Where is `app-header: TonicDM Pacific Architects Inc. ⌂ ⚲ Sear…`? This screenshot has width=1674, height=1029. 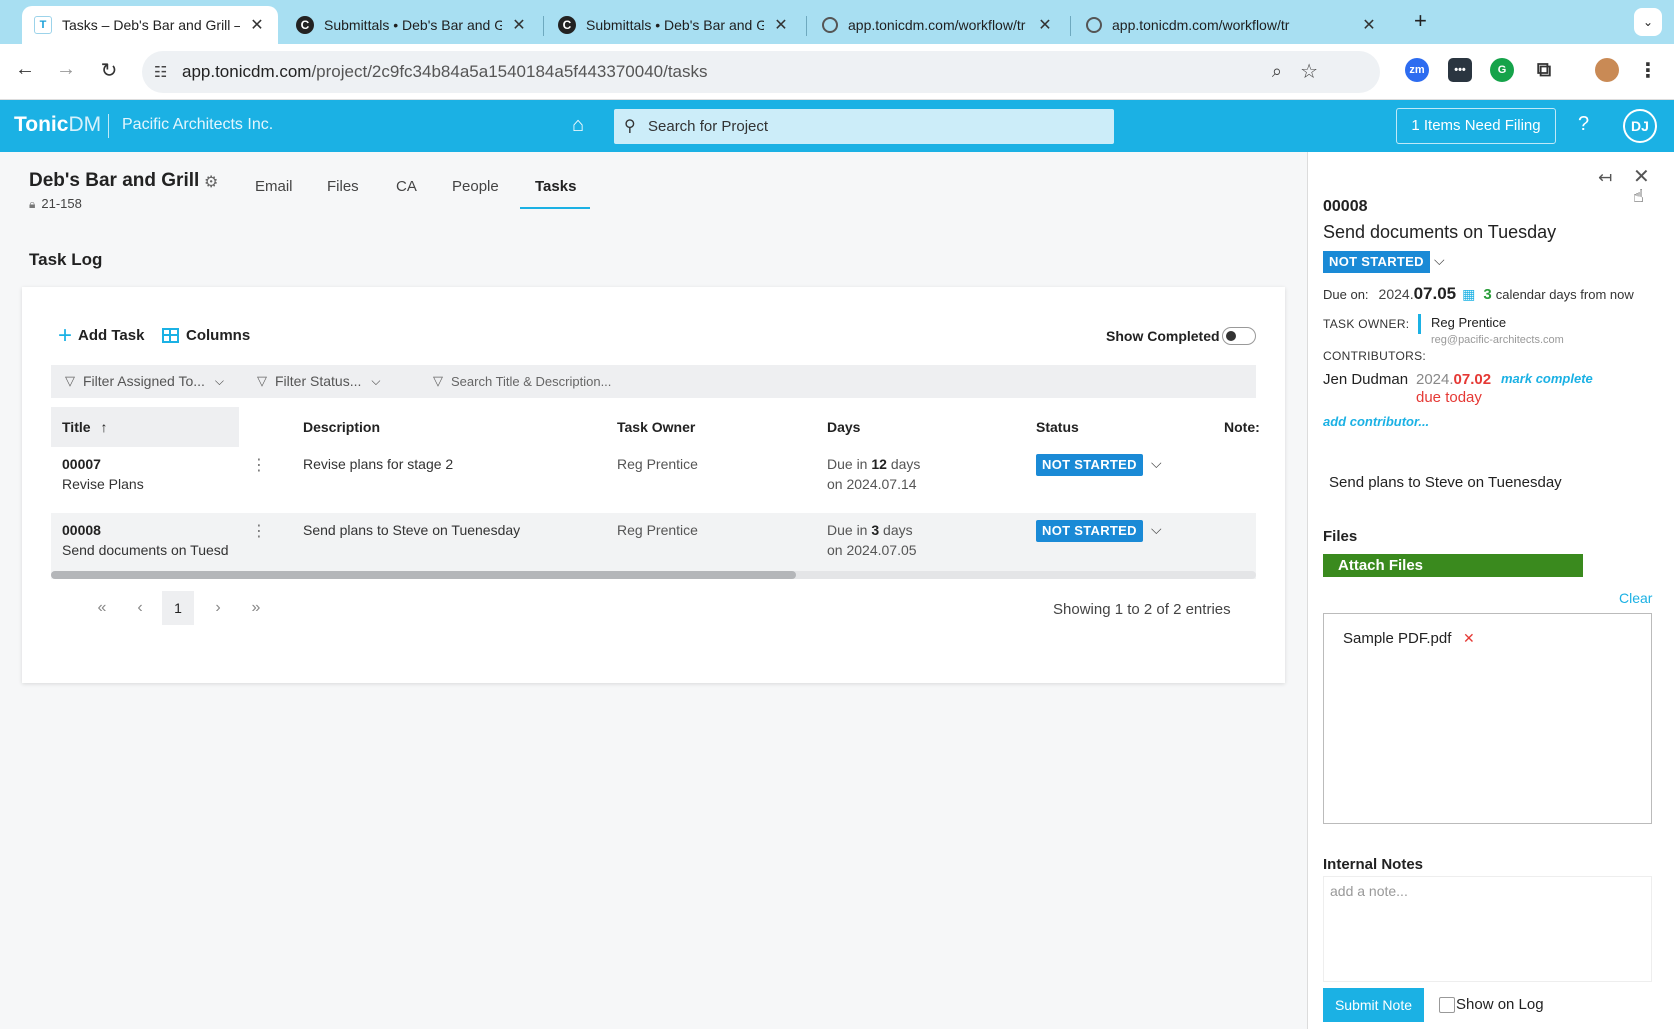 app-header: TonicDM Pacific Architects Inc. ⌂ ⚲ Sear… is located at coordinates (837, 126).